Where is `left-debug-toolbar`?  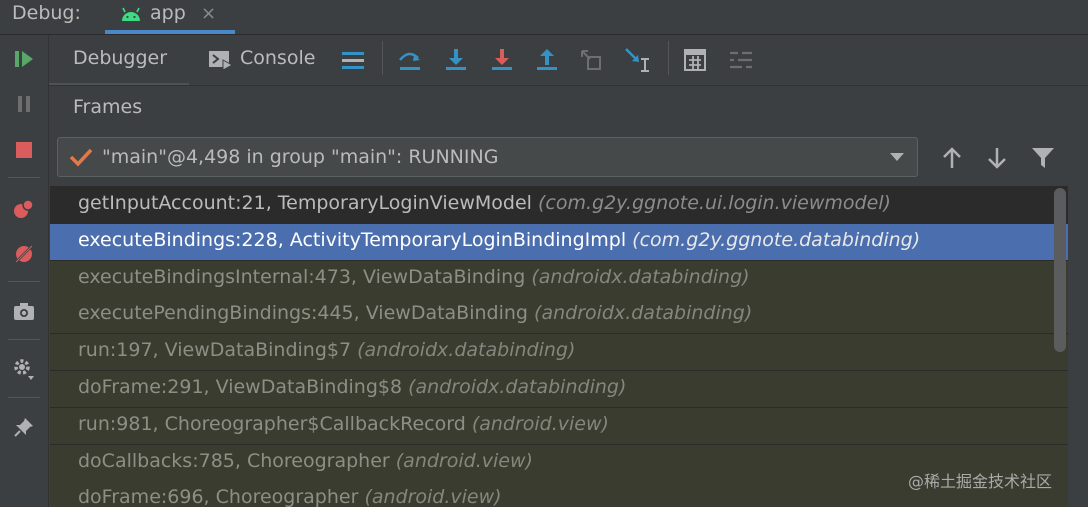 left-debug-toolbar is located at coordinates (24, 271).